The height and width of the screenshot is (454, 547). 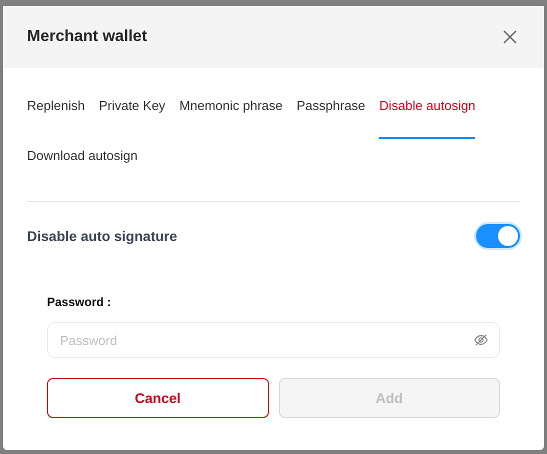 What do you see at coordinates (157, 398) in the screenshot?
I see `cancel-button: Cancel` at bounding box center [157, 398].